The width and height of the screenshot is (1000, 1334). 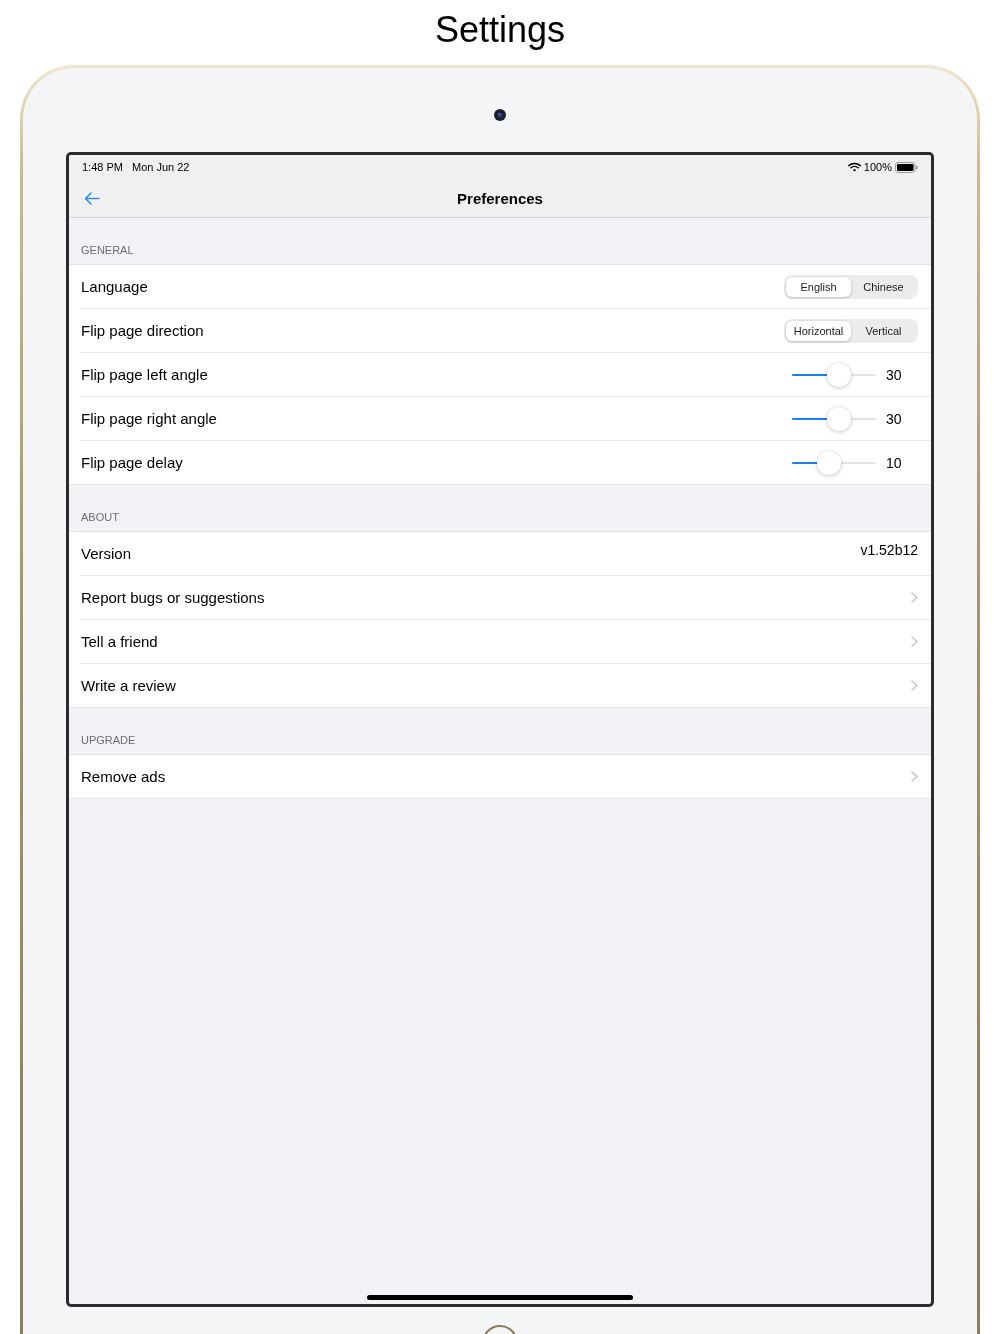 What do you see at coordinates (877, 167) in the screenshot?
I see `battery-percent: 100%` at bounding box center [877, 167].